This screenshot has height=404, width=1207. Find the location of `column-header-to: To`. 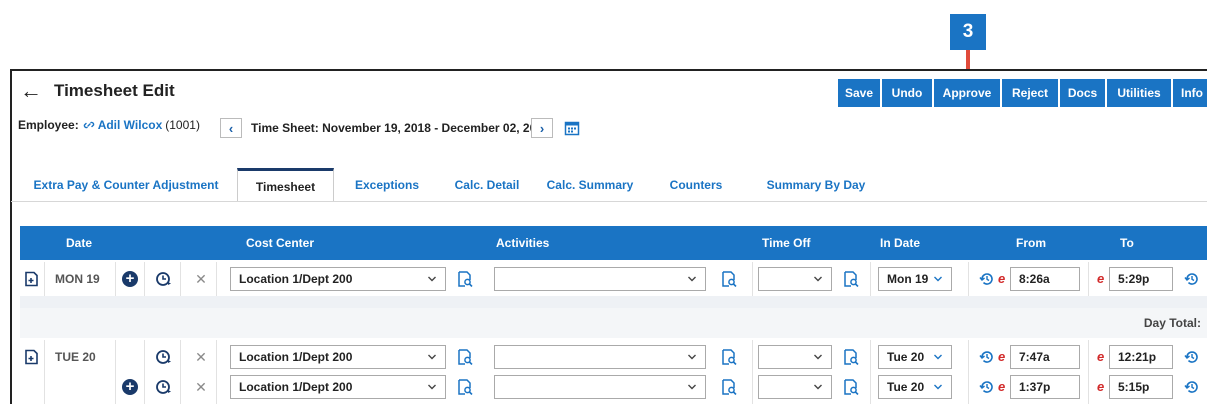

column-header-to: To is located at coordinates (1127, 243).